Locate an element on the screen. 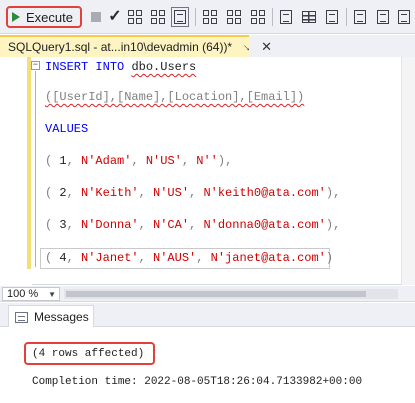  execution-plan-icon is located at coordinates (135, 17).